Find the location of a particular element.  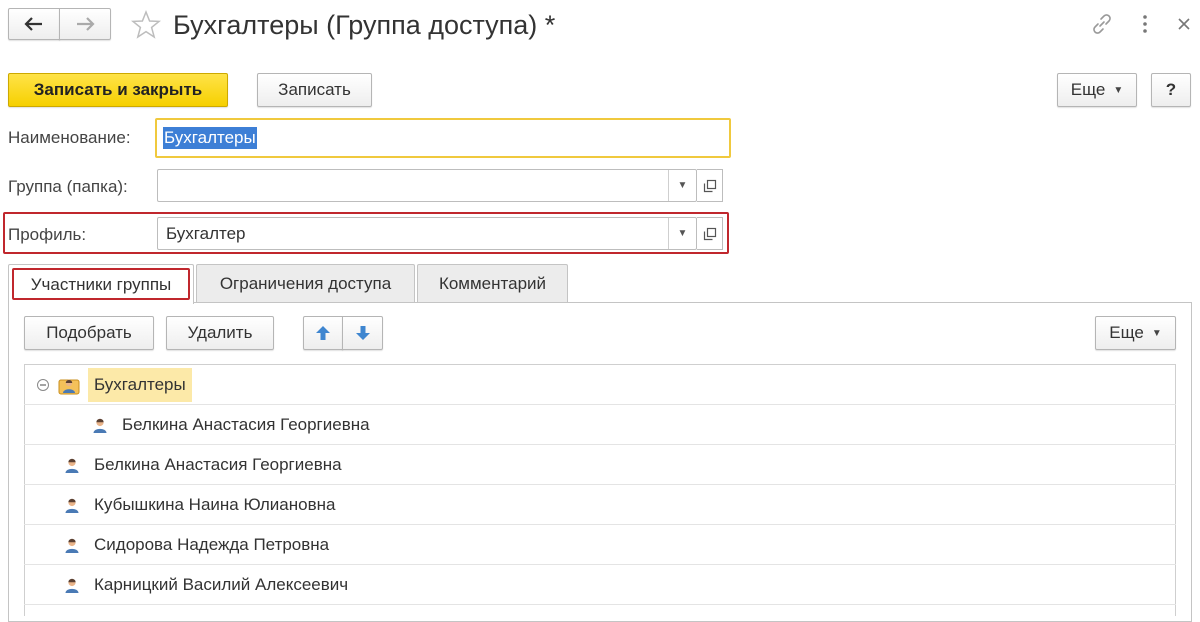

arrow-up-icon is located at coordinates (323, 333).